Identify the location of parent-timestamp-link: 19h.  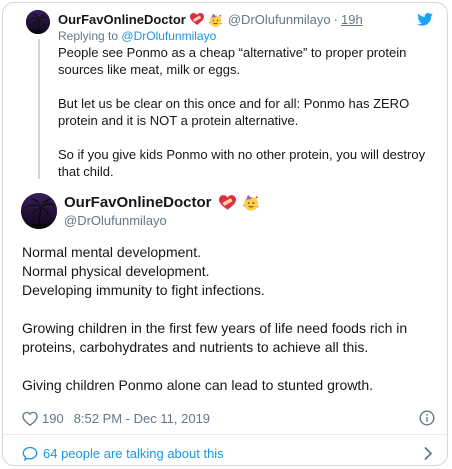
(352, 19).